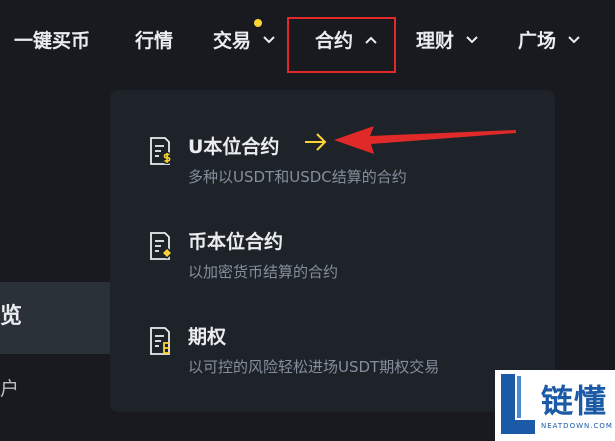 The width and height of the screenshot is (615, 441). I want to click on nav-buy-crypto-label: 一键买币, so click(52, 41).